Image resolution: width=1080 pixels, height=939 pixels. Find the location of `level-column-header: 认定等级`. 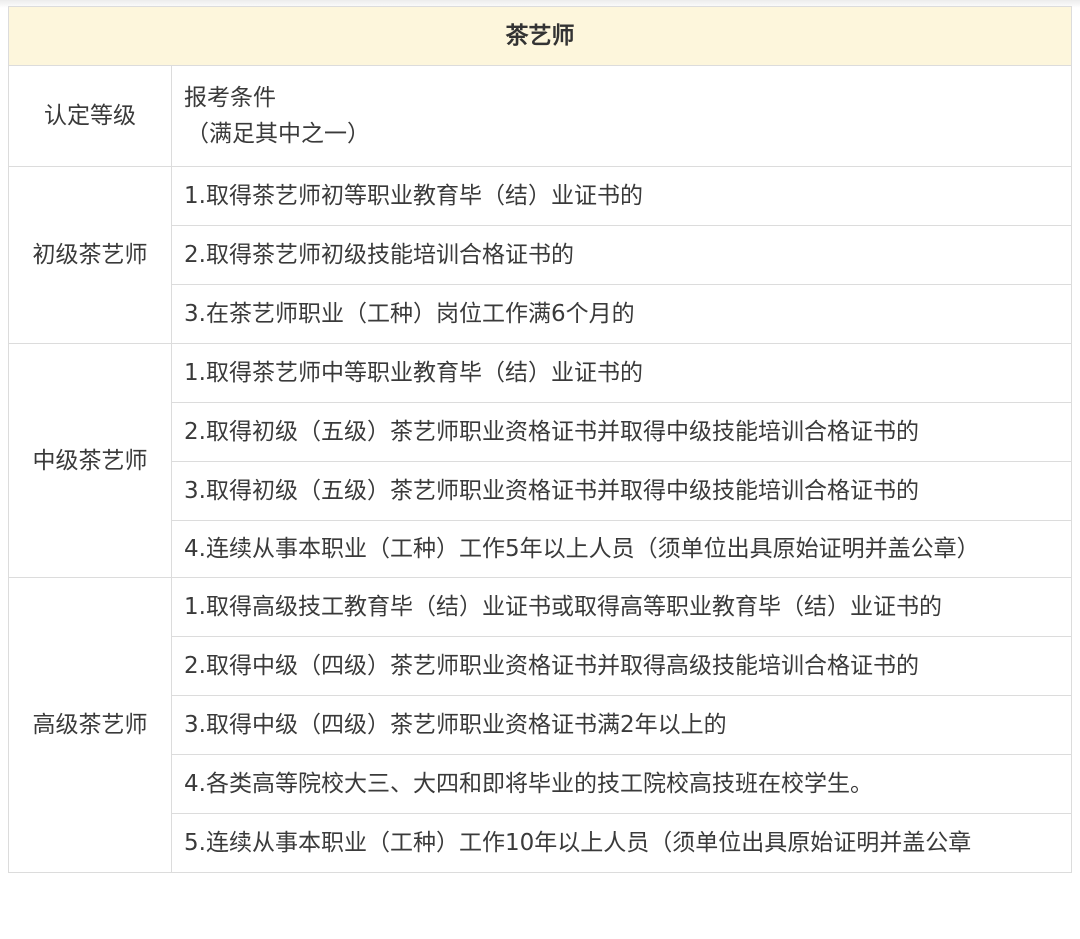

level-column-header: 认定等级 is located at coordinates (90, 116).